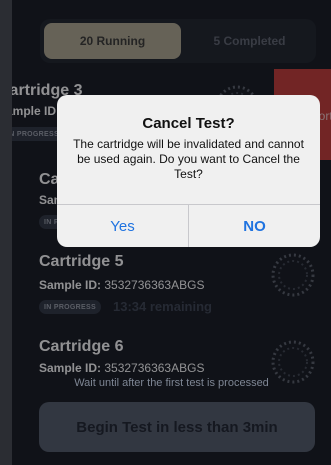 The image size is (331, 465). I want to click on tab-running: 20 Running, so click(112, 41).